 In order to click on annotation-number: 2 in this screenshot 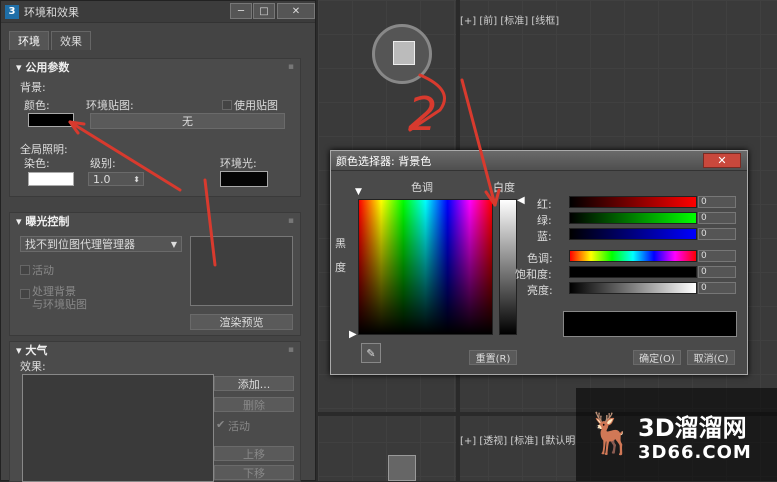, I will do `click(422, 114)`.